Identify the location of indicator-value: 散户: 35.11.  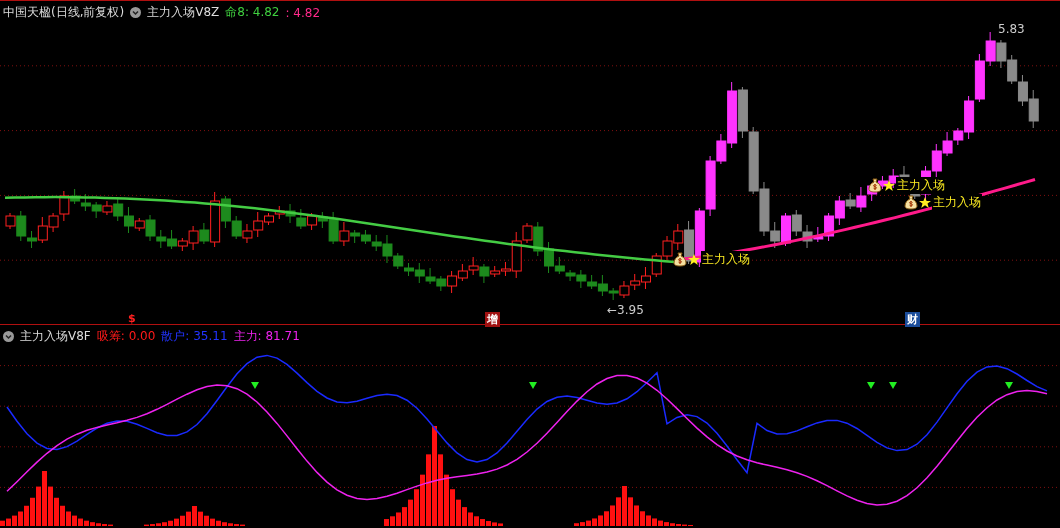
(194, 336).